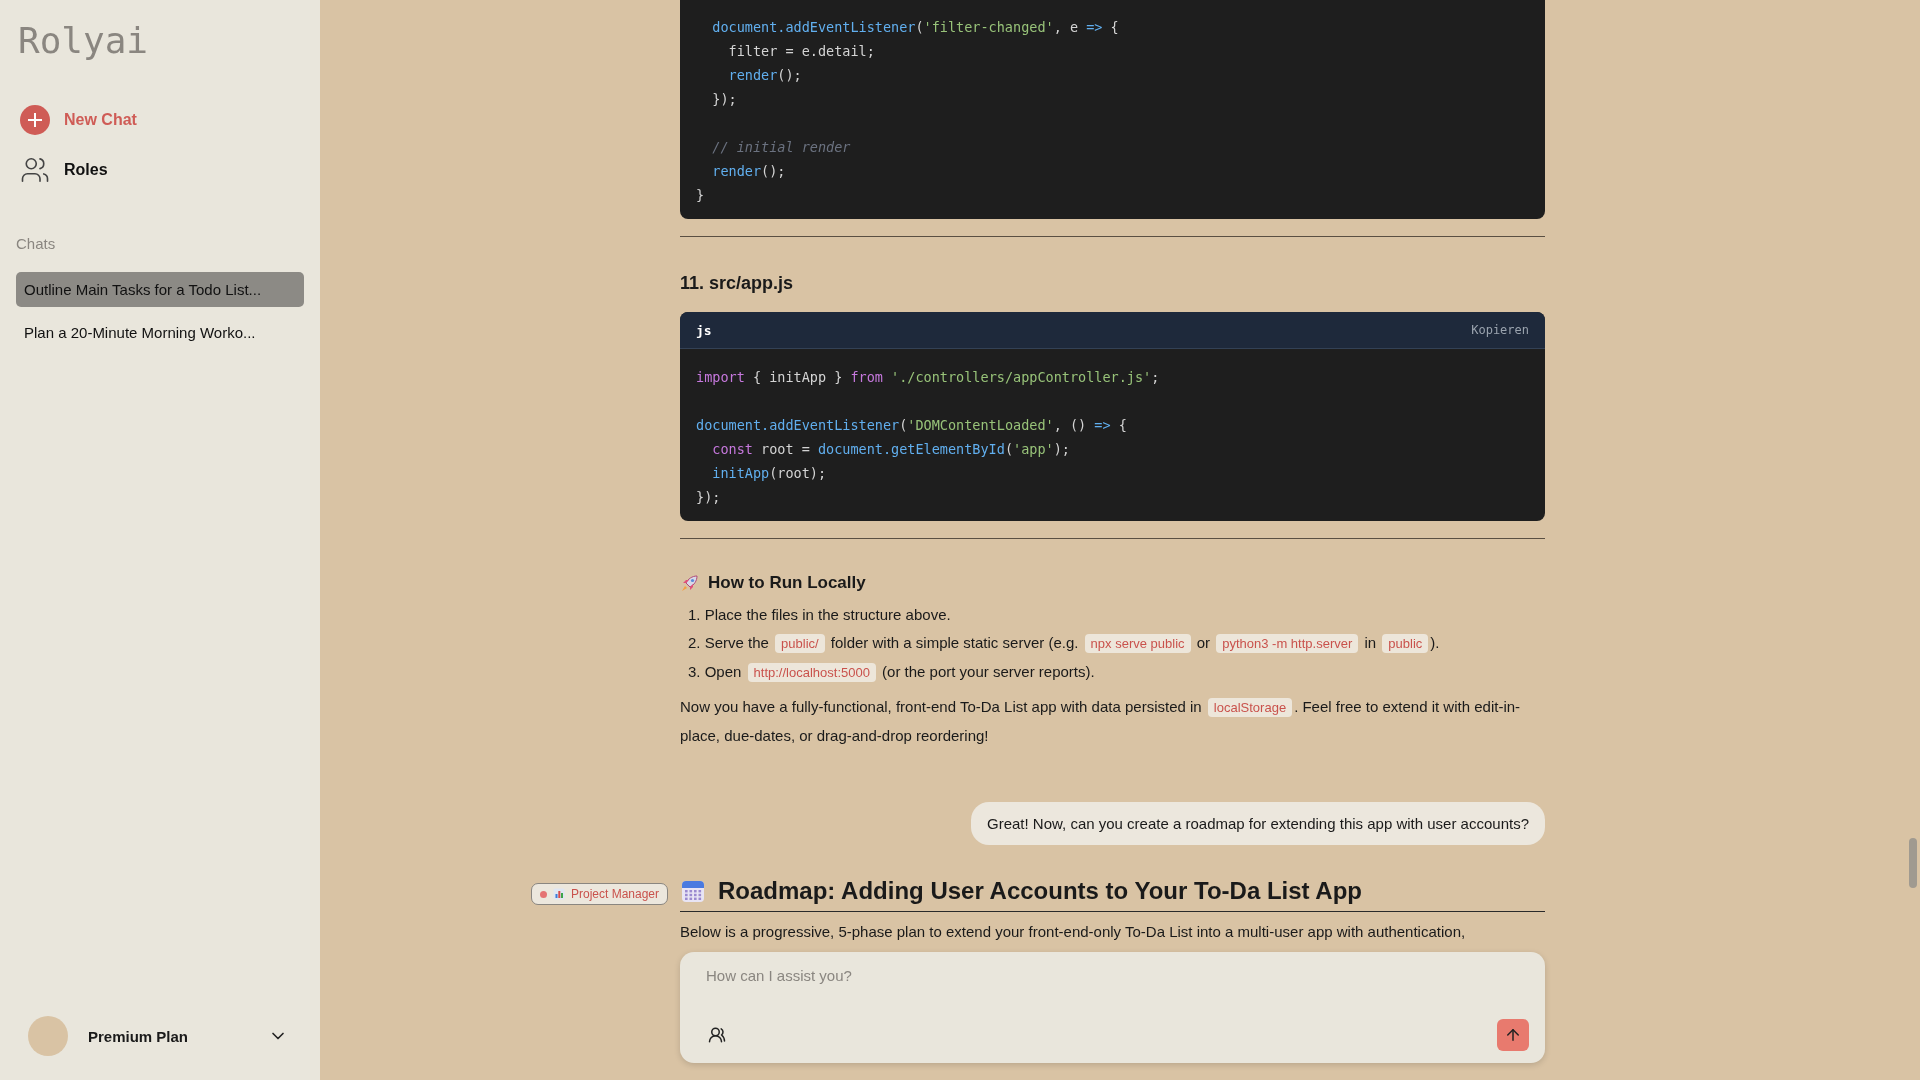 This screenshot has height=1080, width=1920. Describe the element at coordinates (48, 1036) in the screenshot. I see `avatar` at that location.